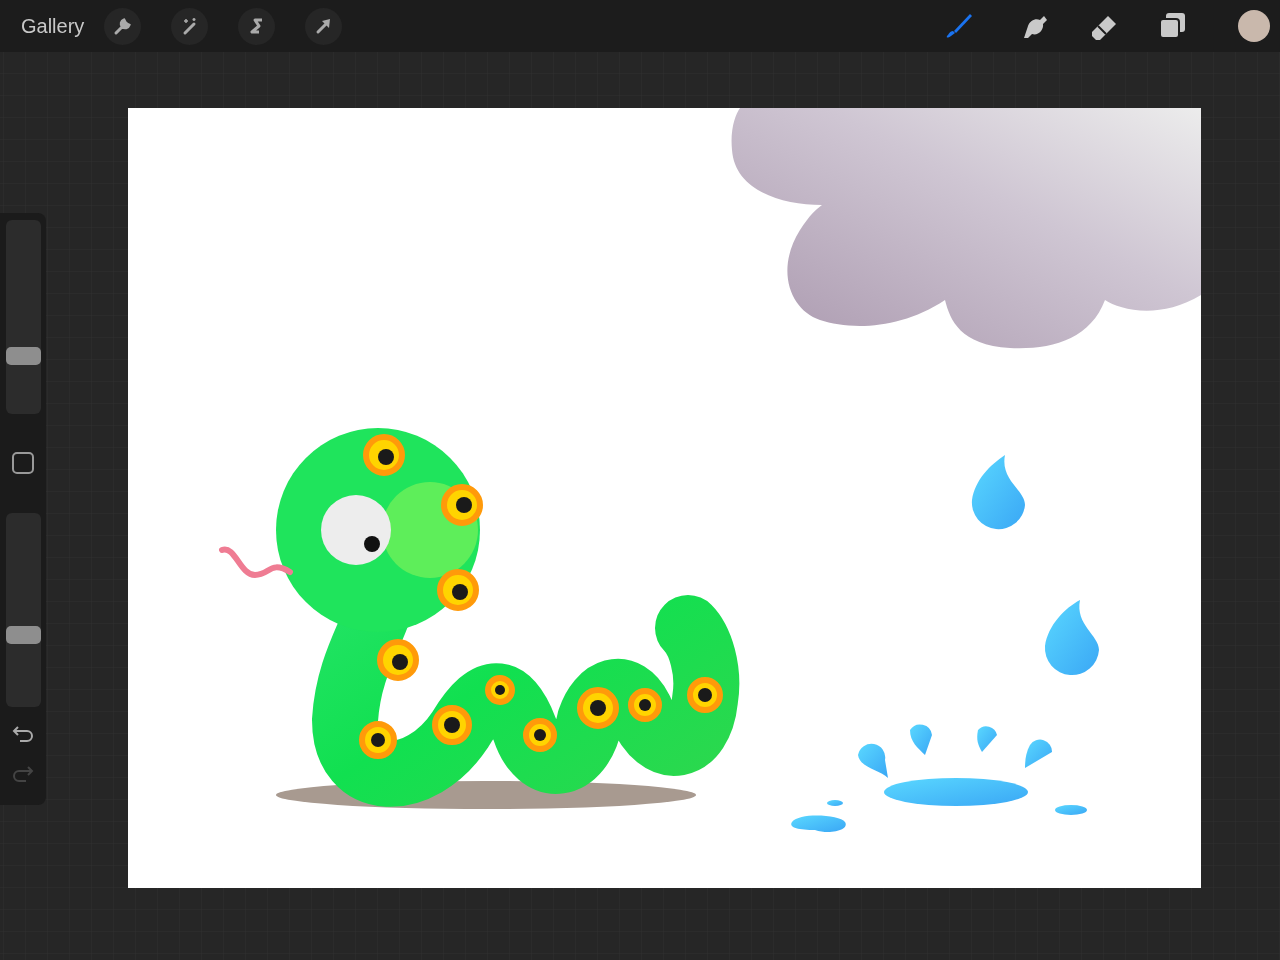  I want to click on undo-icon, so click(23, 734).